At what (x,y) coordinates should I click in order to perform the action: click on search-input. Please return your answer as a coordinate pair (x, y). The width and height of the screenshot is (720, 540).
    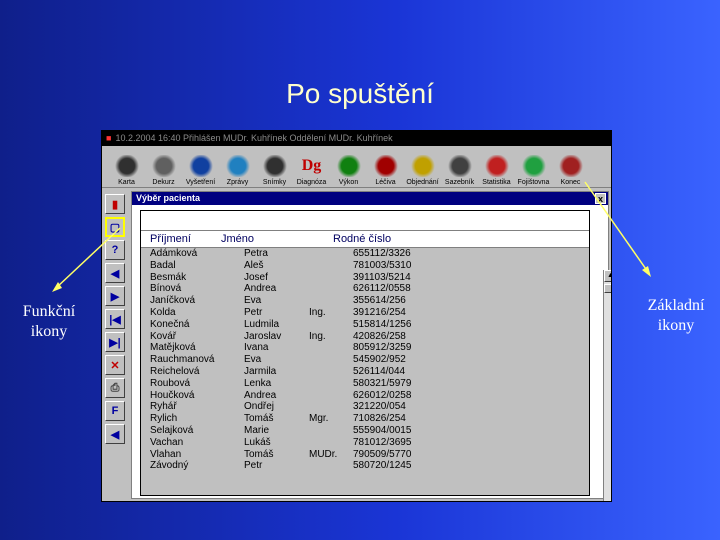
    Looking at the image, I should click on (365, 221).